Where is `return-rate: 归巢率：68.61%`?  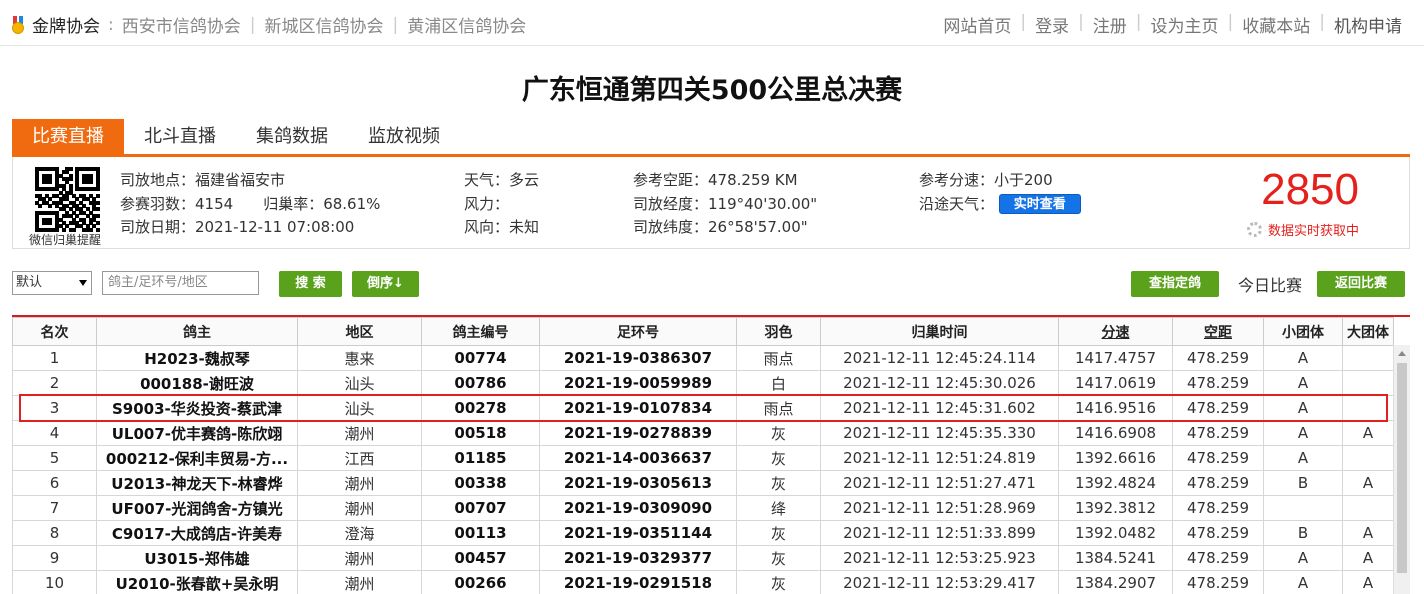 return-rate: 归巢率：68.61% is located at coordinates (322, 203).